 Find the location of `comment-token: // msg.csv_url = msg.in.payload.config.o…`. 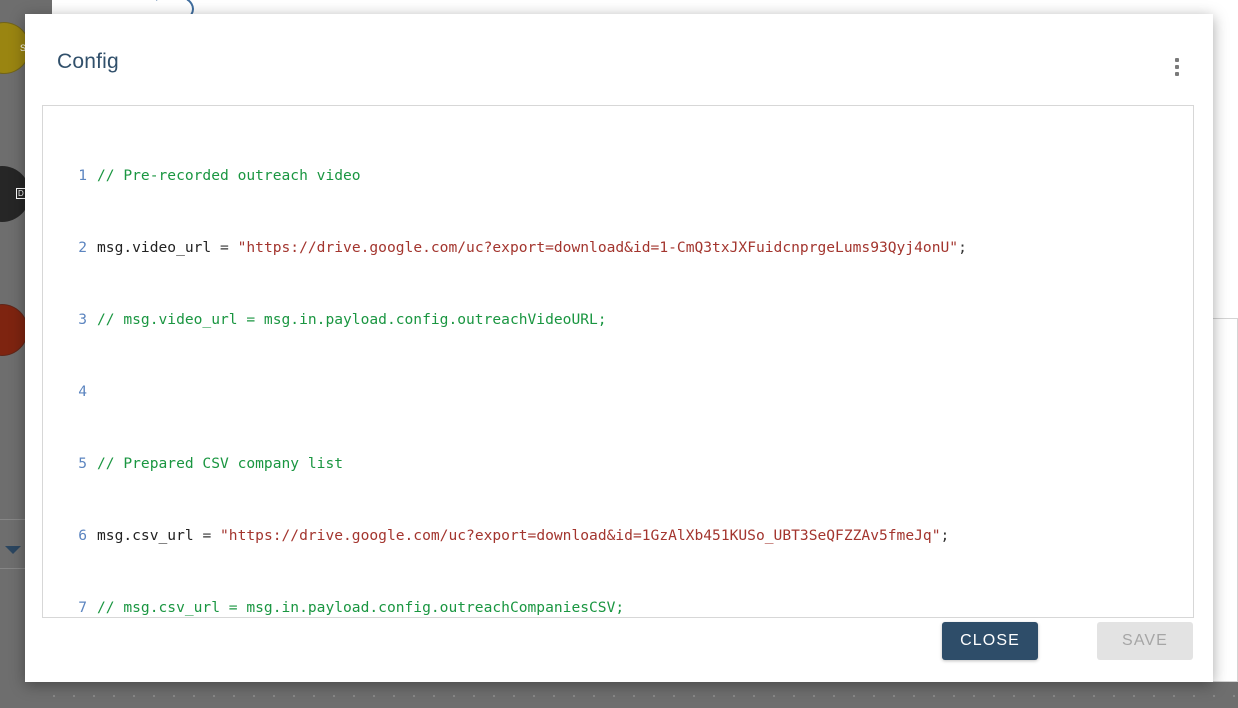

comment-token: // msg.csv_url = msg.in.payload.config.o… is located at coordinates (361, 607).